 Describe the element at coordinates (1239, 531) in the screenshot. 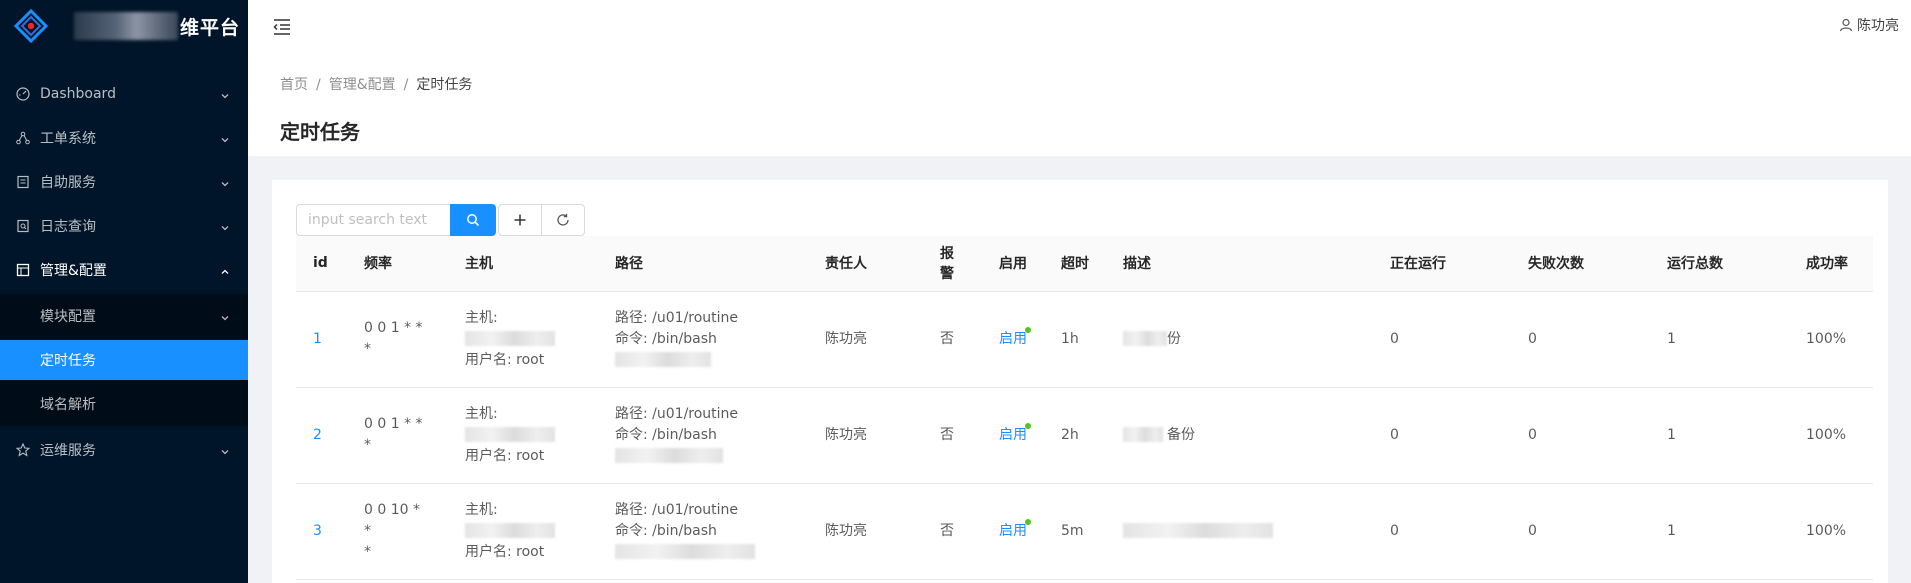

I see `cell-description` at that location.